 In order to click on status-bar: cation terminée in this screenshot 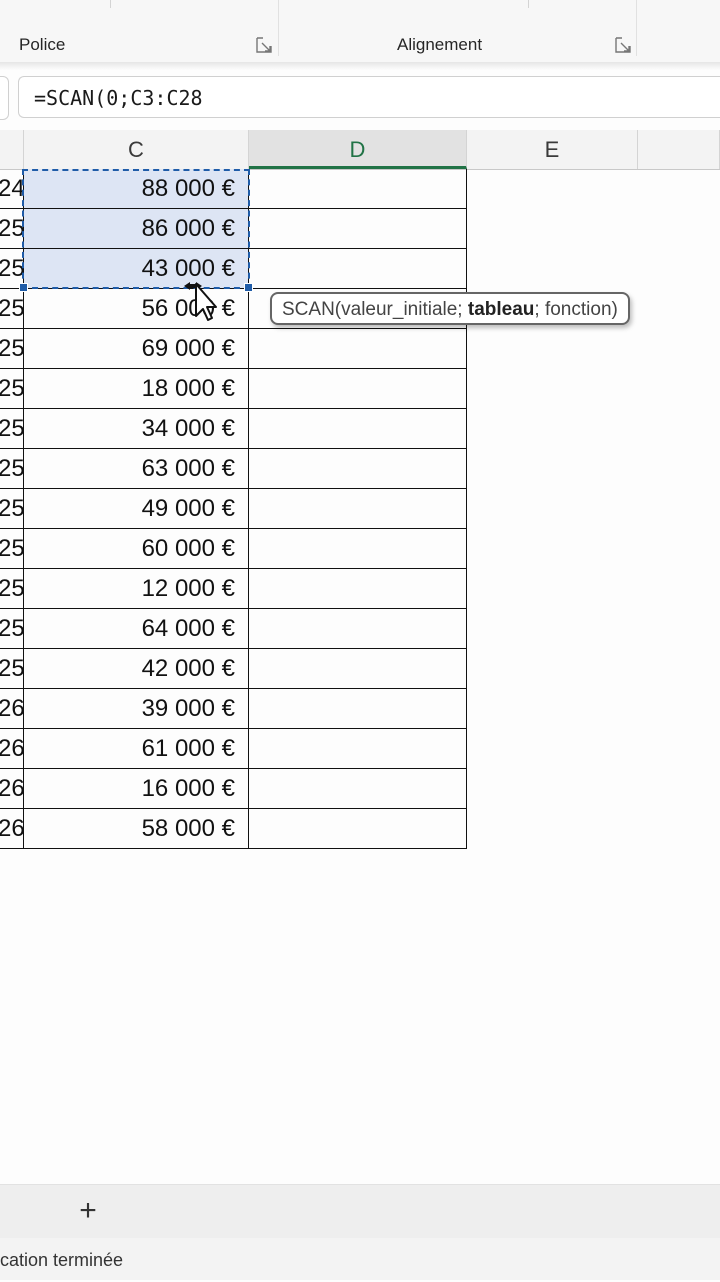, I will do `click(360, 1259)`.